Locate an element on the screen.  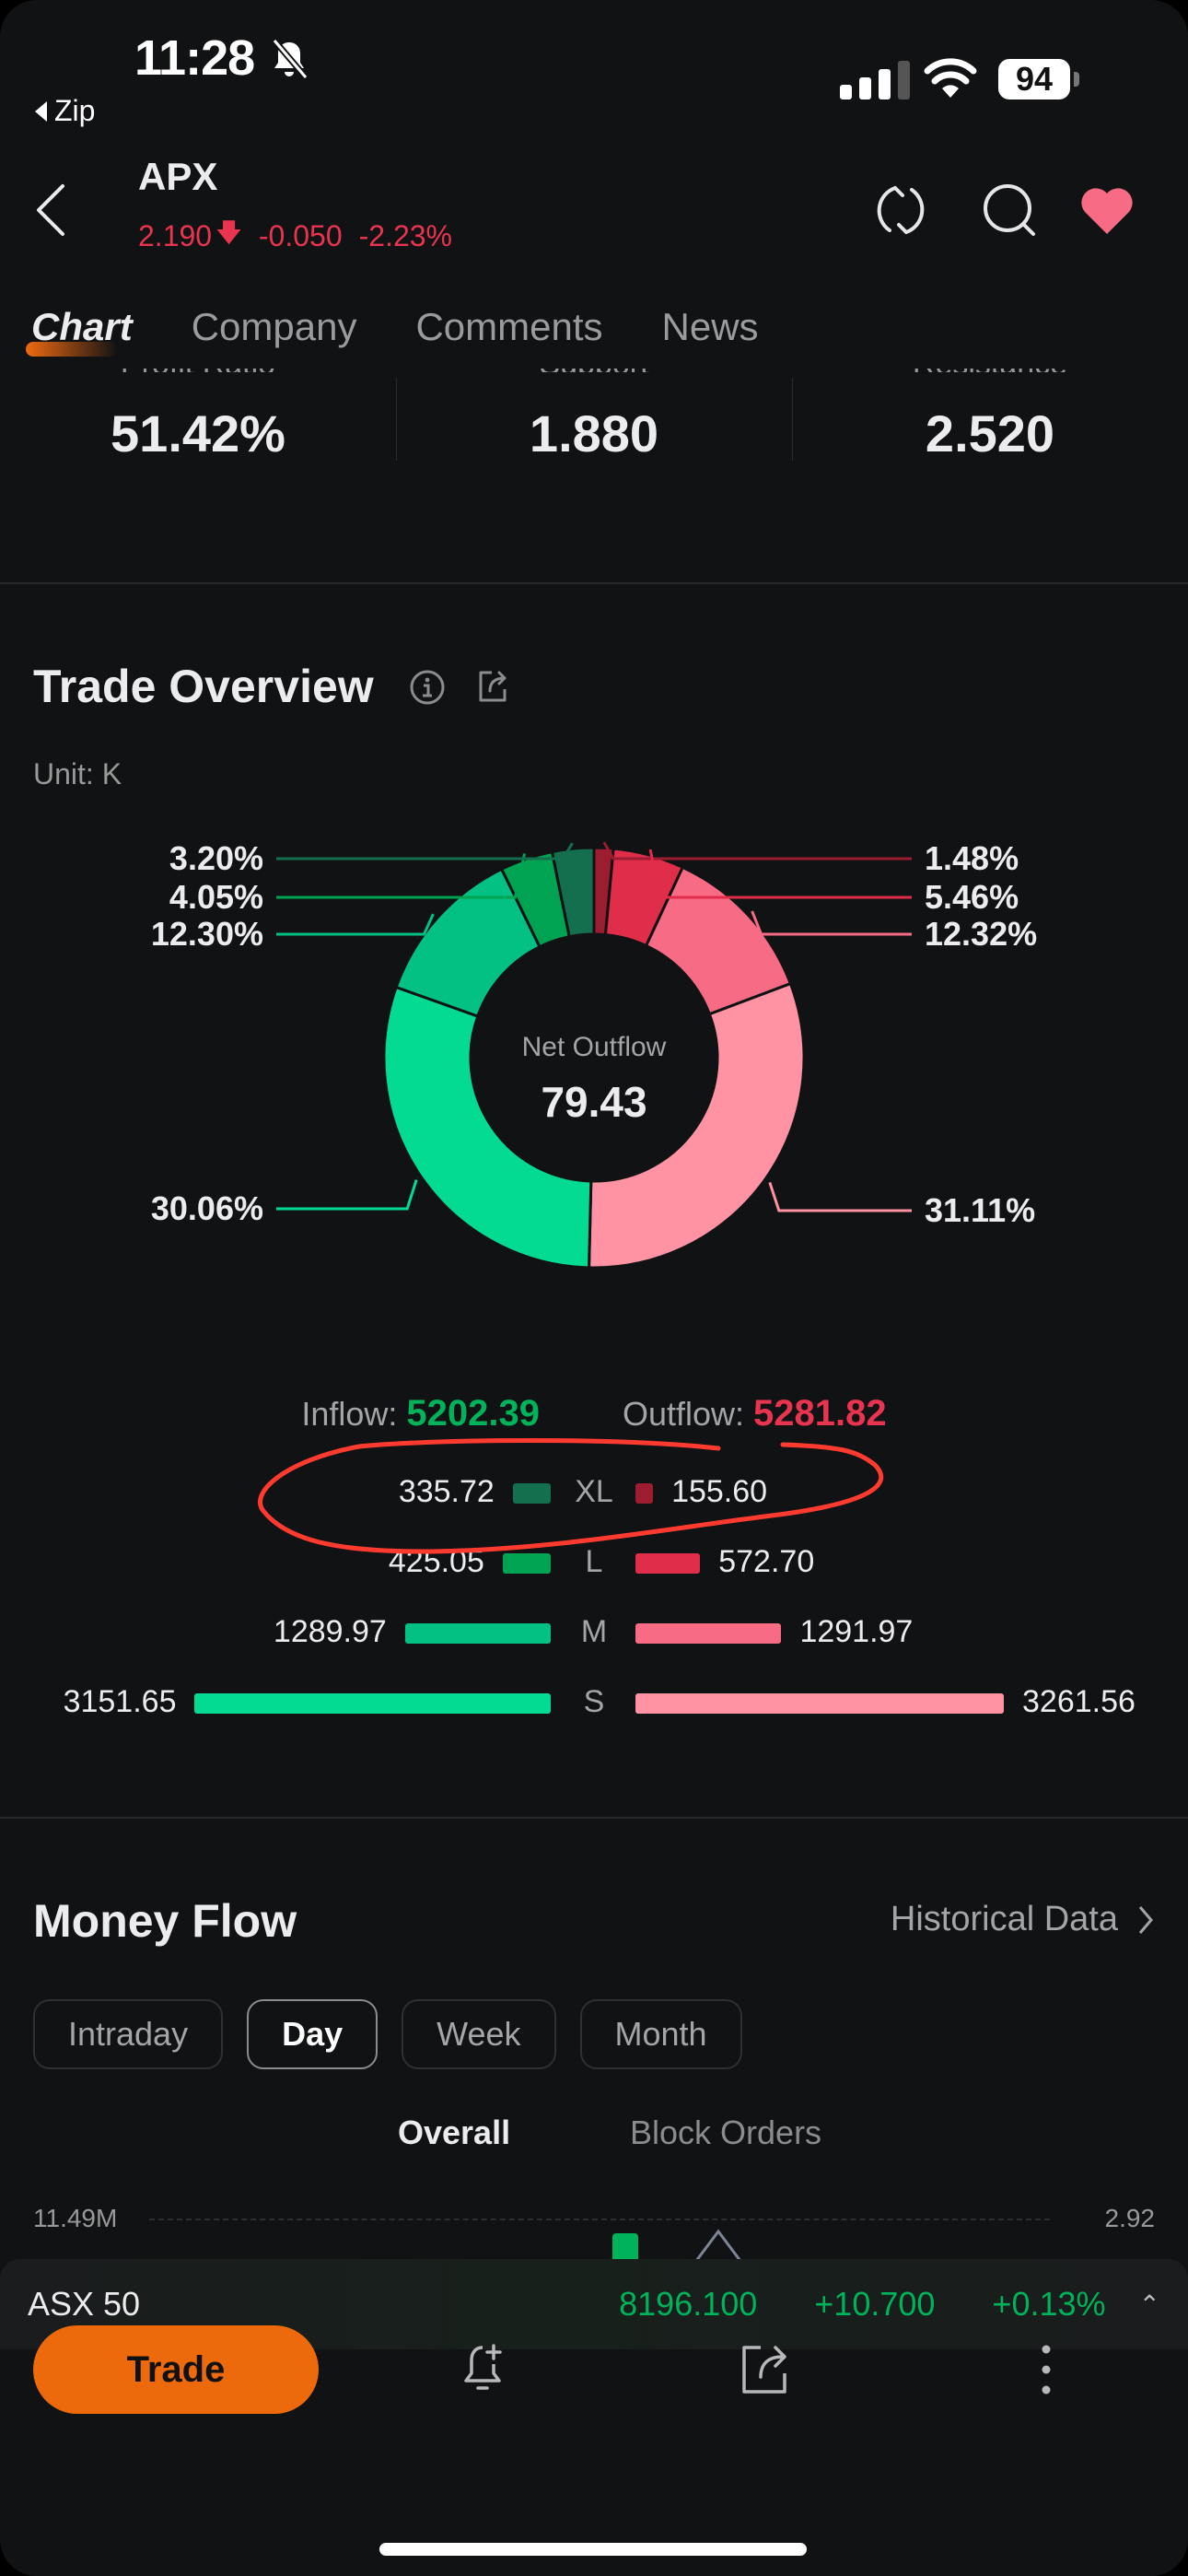
ticker-change: +10.700 is located at coordinates (875, 2304).